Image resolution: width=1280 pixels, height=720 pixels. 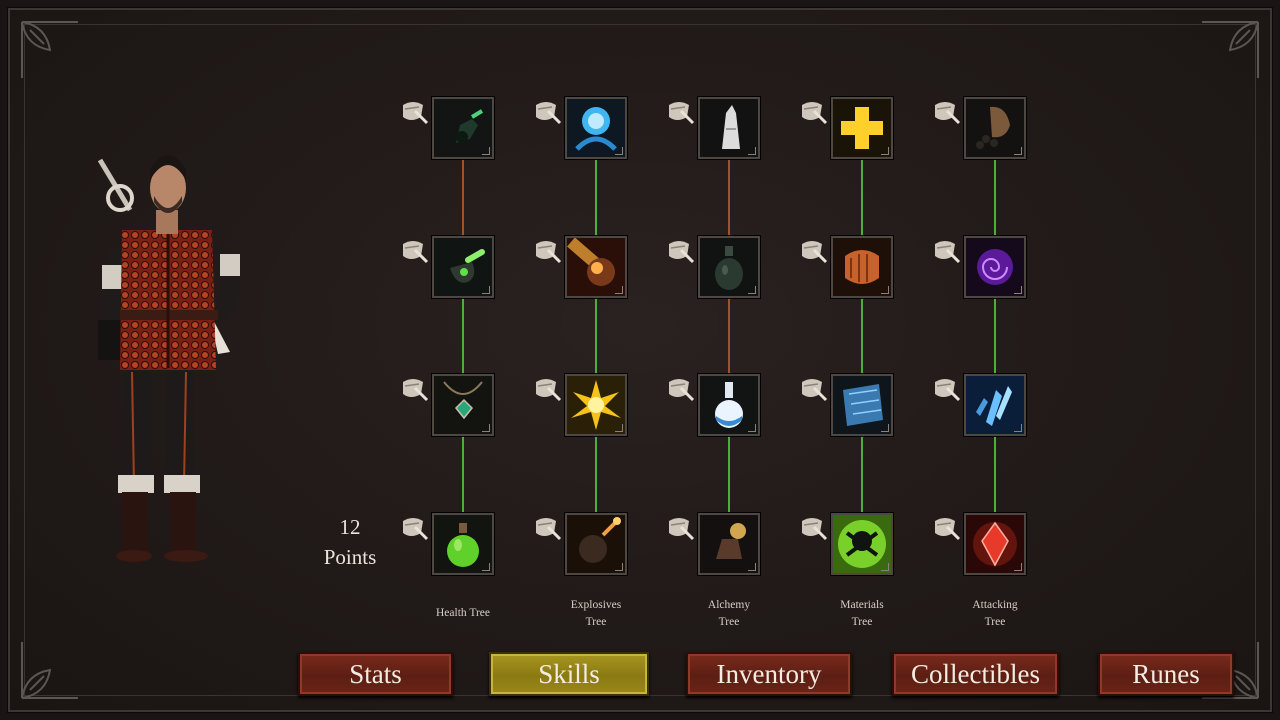 I want to click on skill-points-label: Points, so click(x=350, y=557).